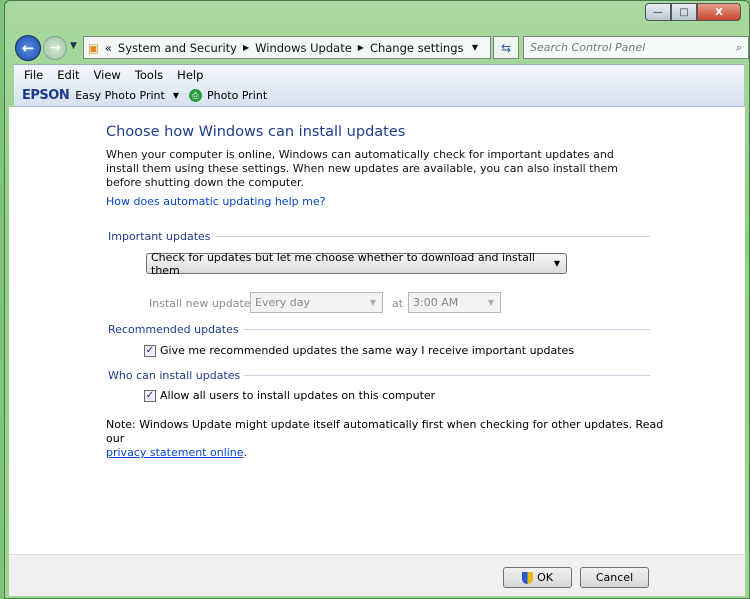 Image resolution: width=750 pixels, height=599 pixels. I want to click on easy-photo-print-button: Easy Photo Print, so click(120, 95).